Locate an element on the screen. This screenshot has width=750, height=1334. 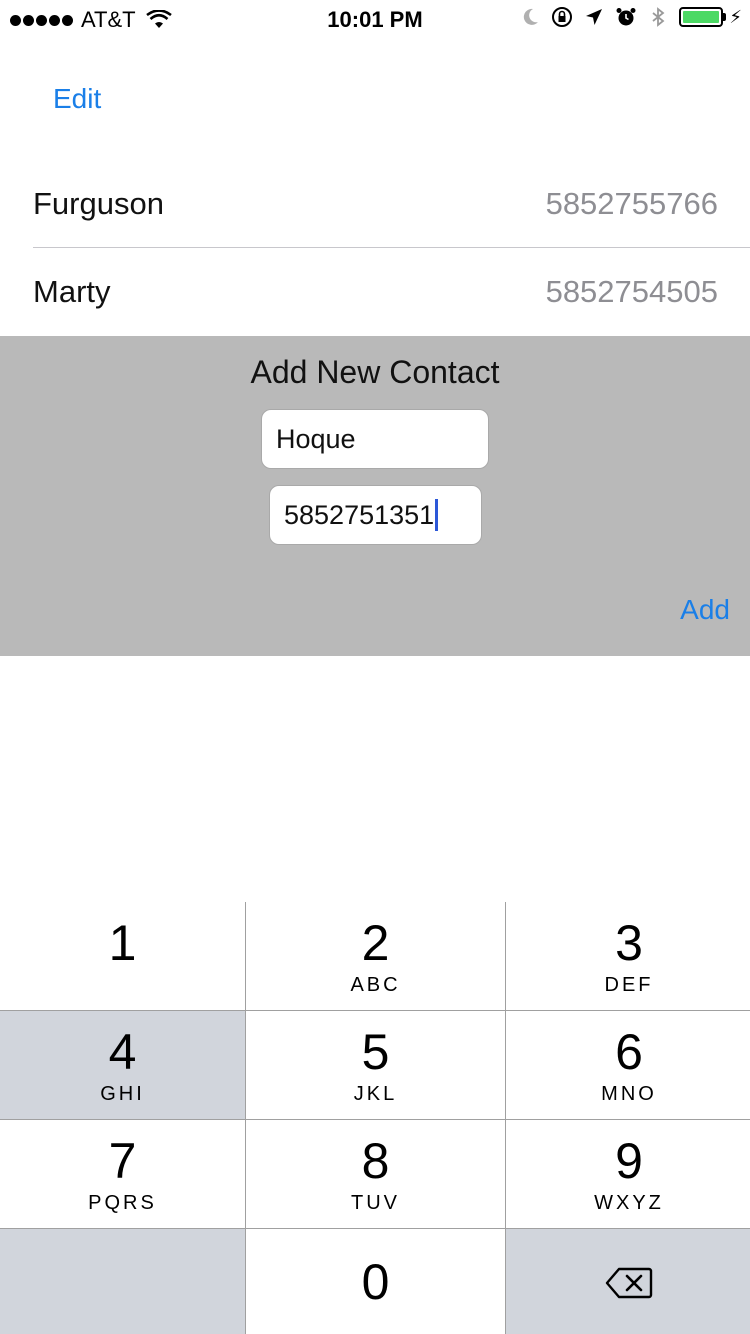
delete-backspace-icon is located at coordinates (629, 1283).